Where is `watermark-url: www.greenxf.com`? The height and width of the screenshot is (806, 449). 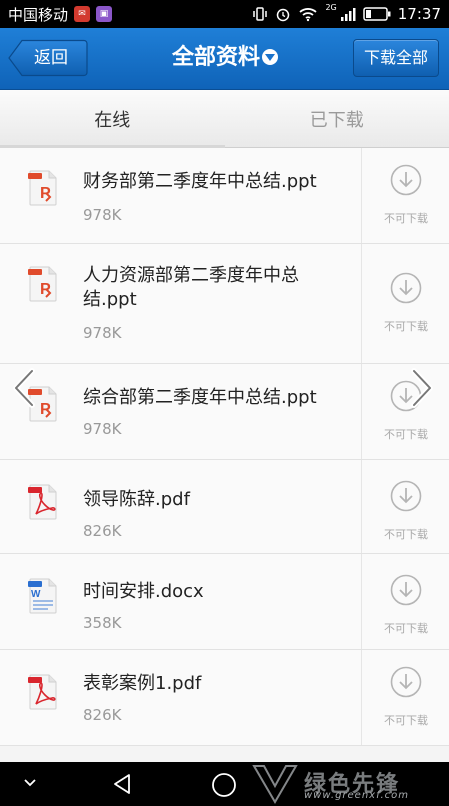
watermark-url: www.greenxf.com is located at coordinates (356, 795).